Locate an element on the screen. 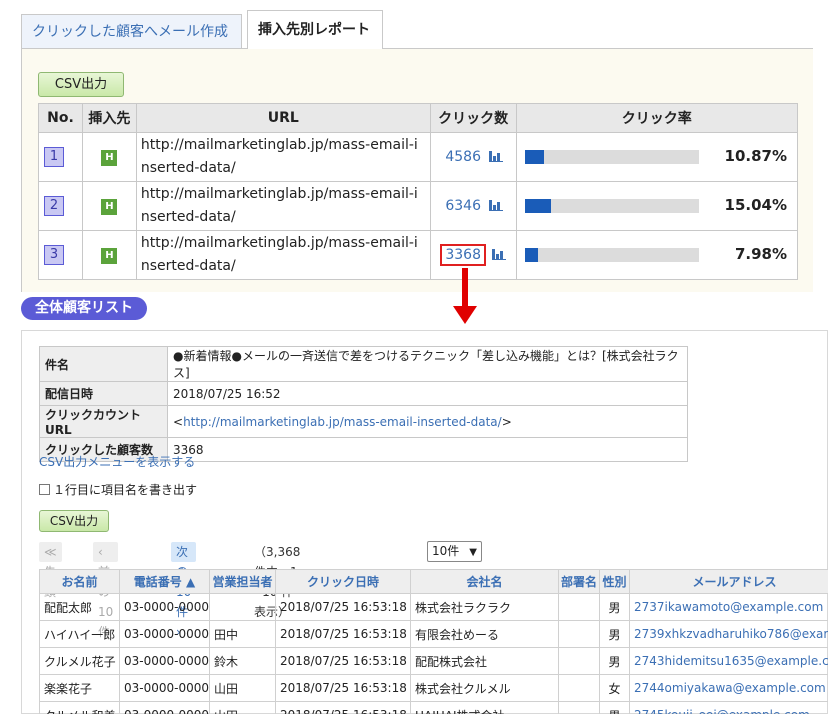 Image resolution: width=828 pixels, height=714 pixels. click-count-link-highlighted: 3368 is located at coordinates (463, 255).